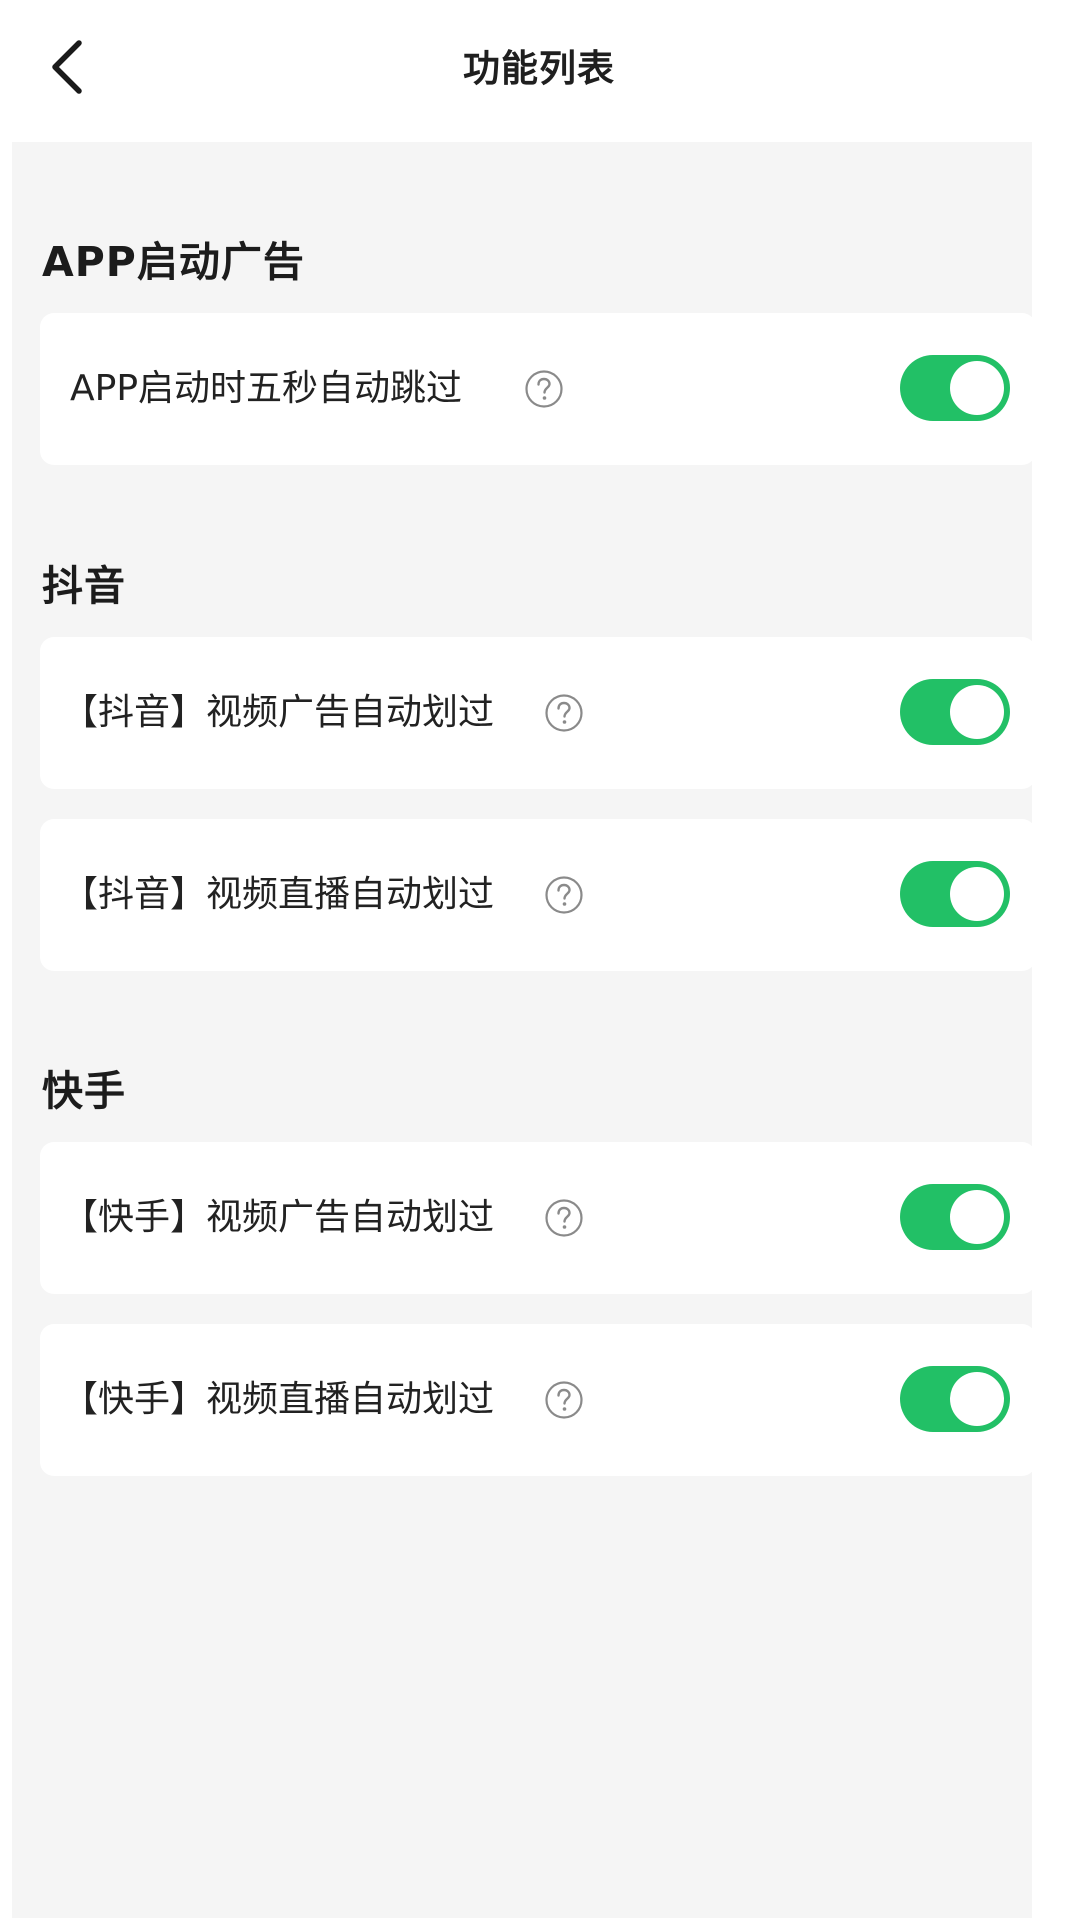  Describe the element at coordinates (278, 1217) in the screenshot. I see `feature-label: 【快手】视频广告自动划过` at that location.